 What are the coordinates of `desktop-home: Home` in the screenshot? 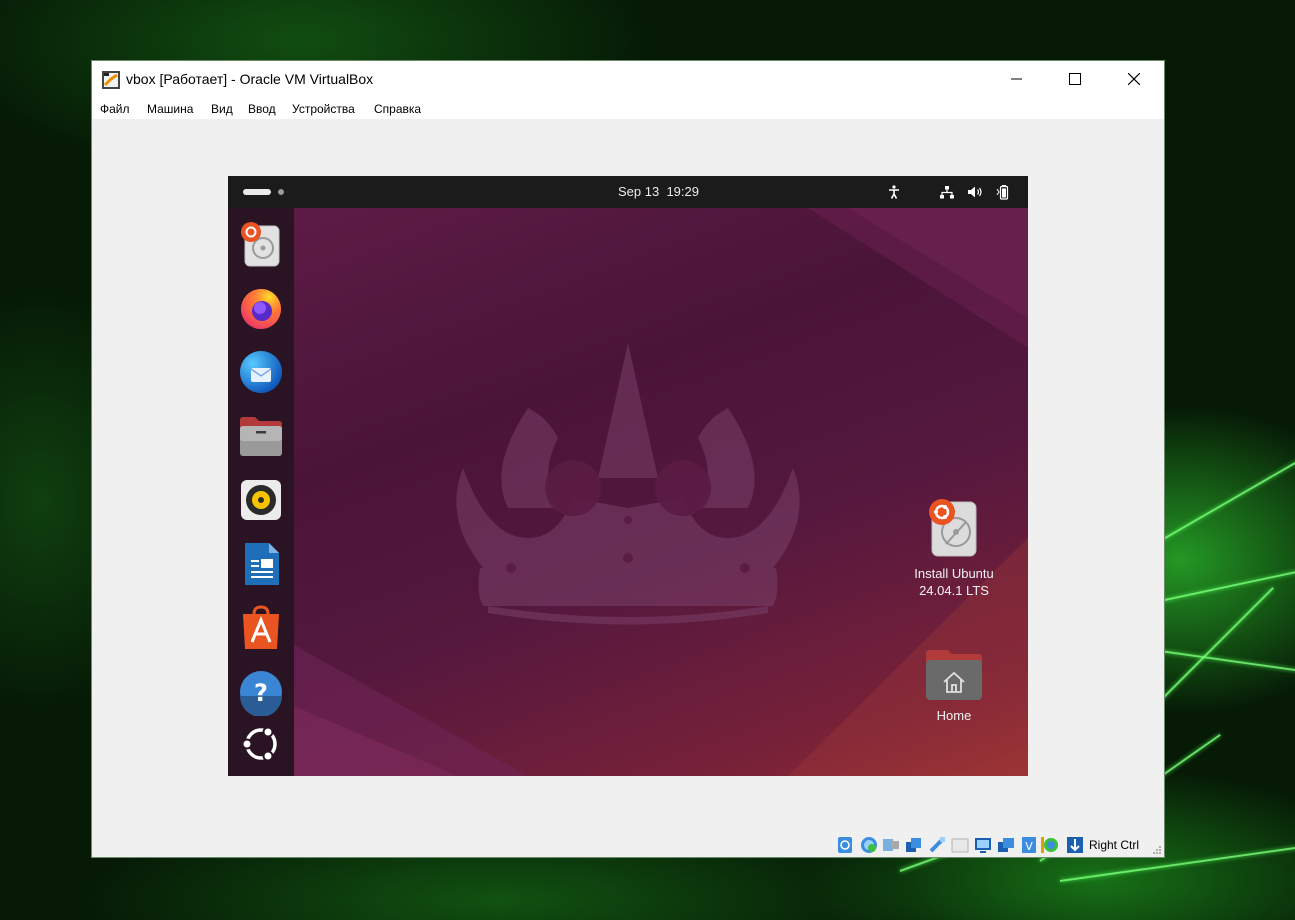 It's located at (954, 686).